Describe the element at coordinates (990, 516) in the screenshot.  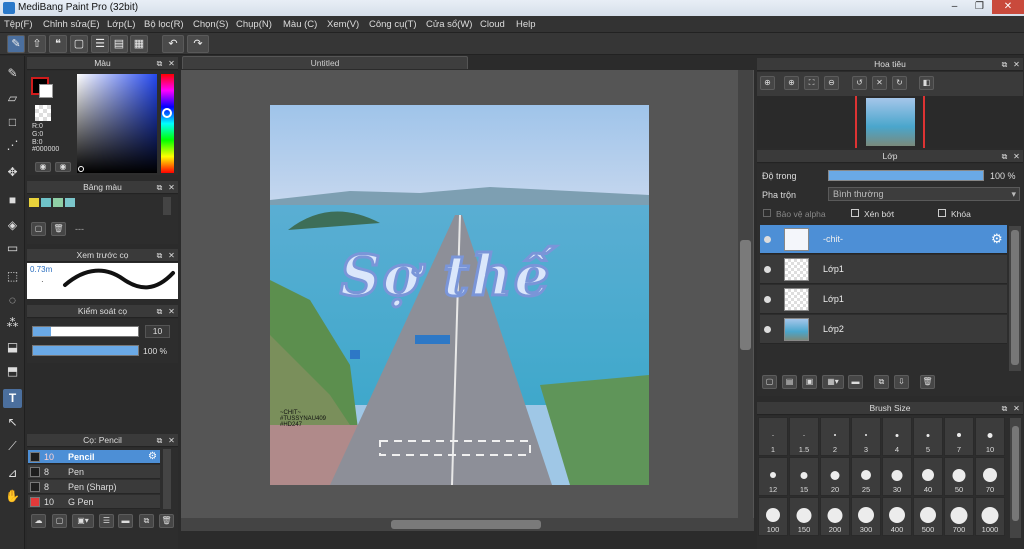
I see `brush-size-cell: 1000` at that location.